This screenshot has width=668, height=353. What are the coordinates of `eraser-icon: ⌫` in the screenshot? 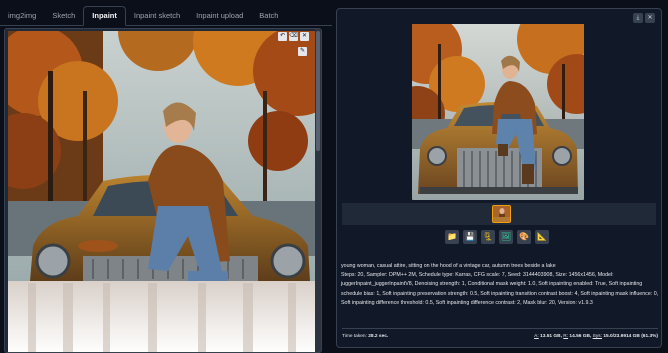 It's located at (293, 36).